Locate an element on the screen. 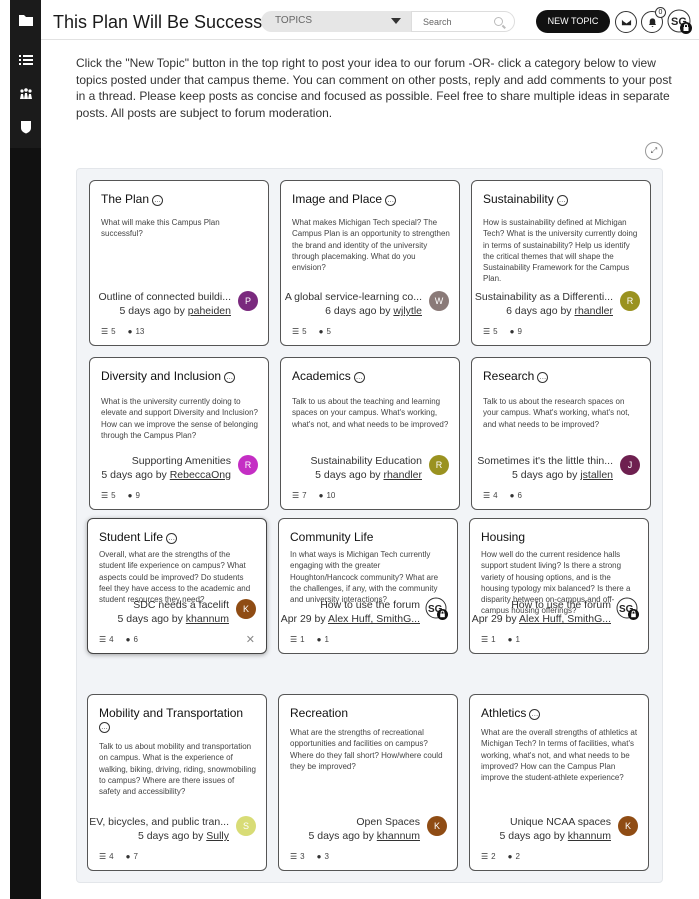 This screenshot has width=699, height=899. collapse-icon: ⤢ is located at coordinates (654, 151).